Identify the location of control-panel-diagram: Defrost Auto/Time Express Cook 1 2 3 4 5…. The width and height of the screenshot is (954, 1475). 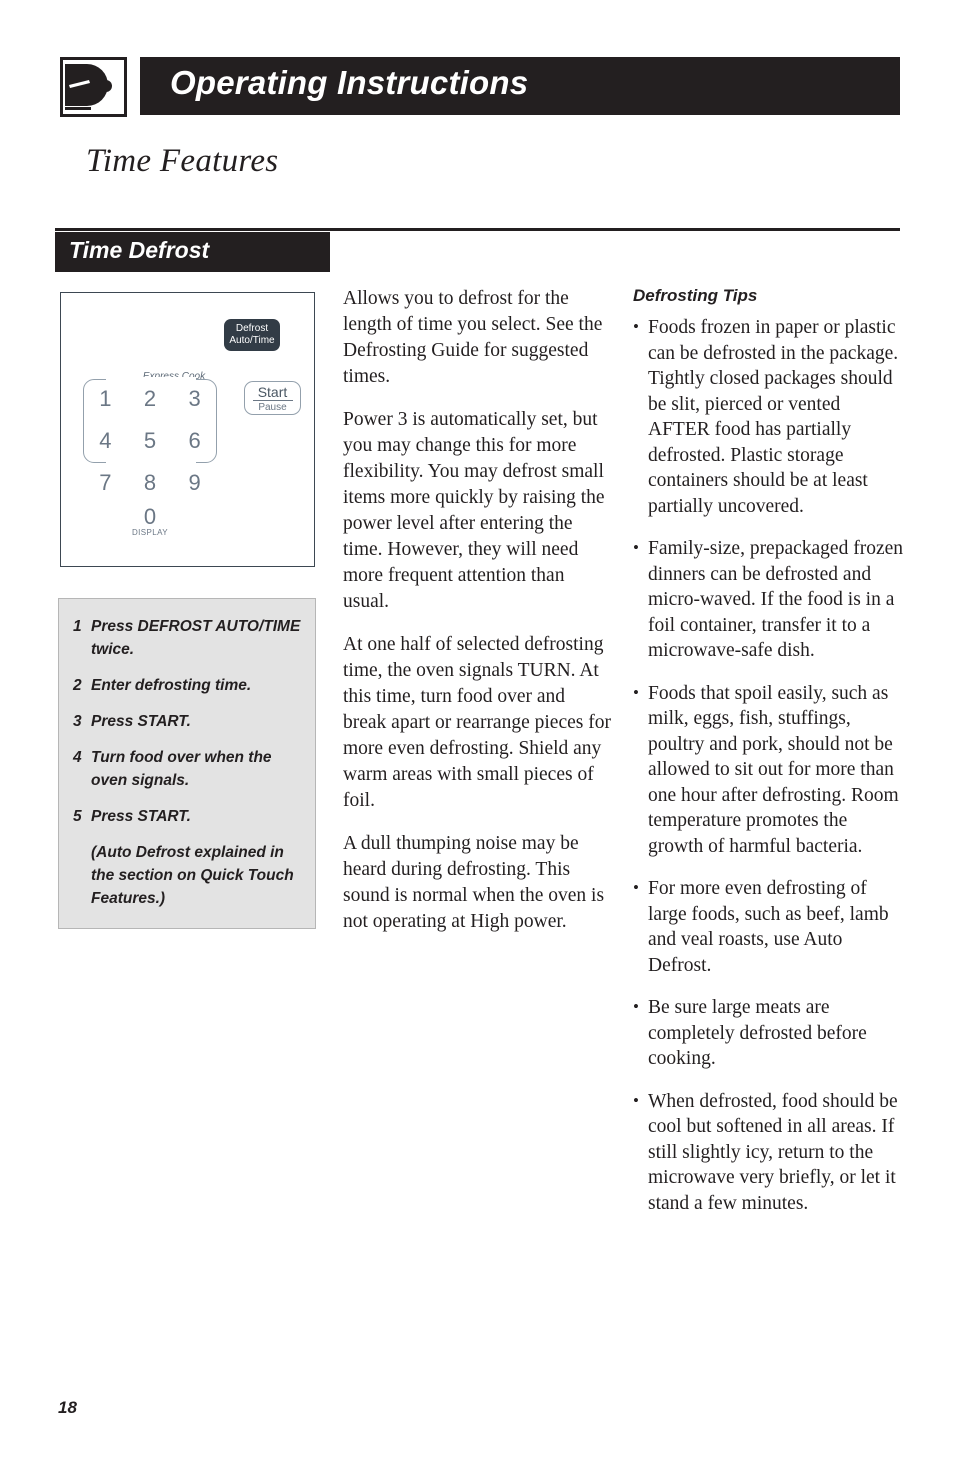
(187, 429).